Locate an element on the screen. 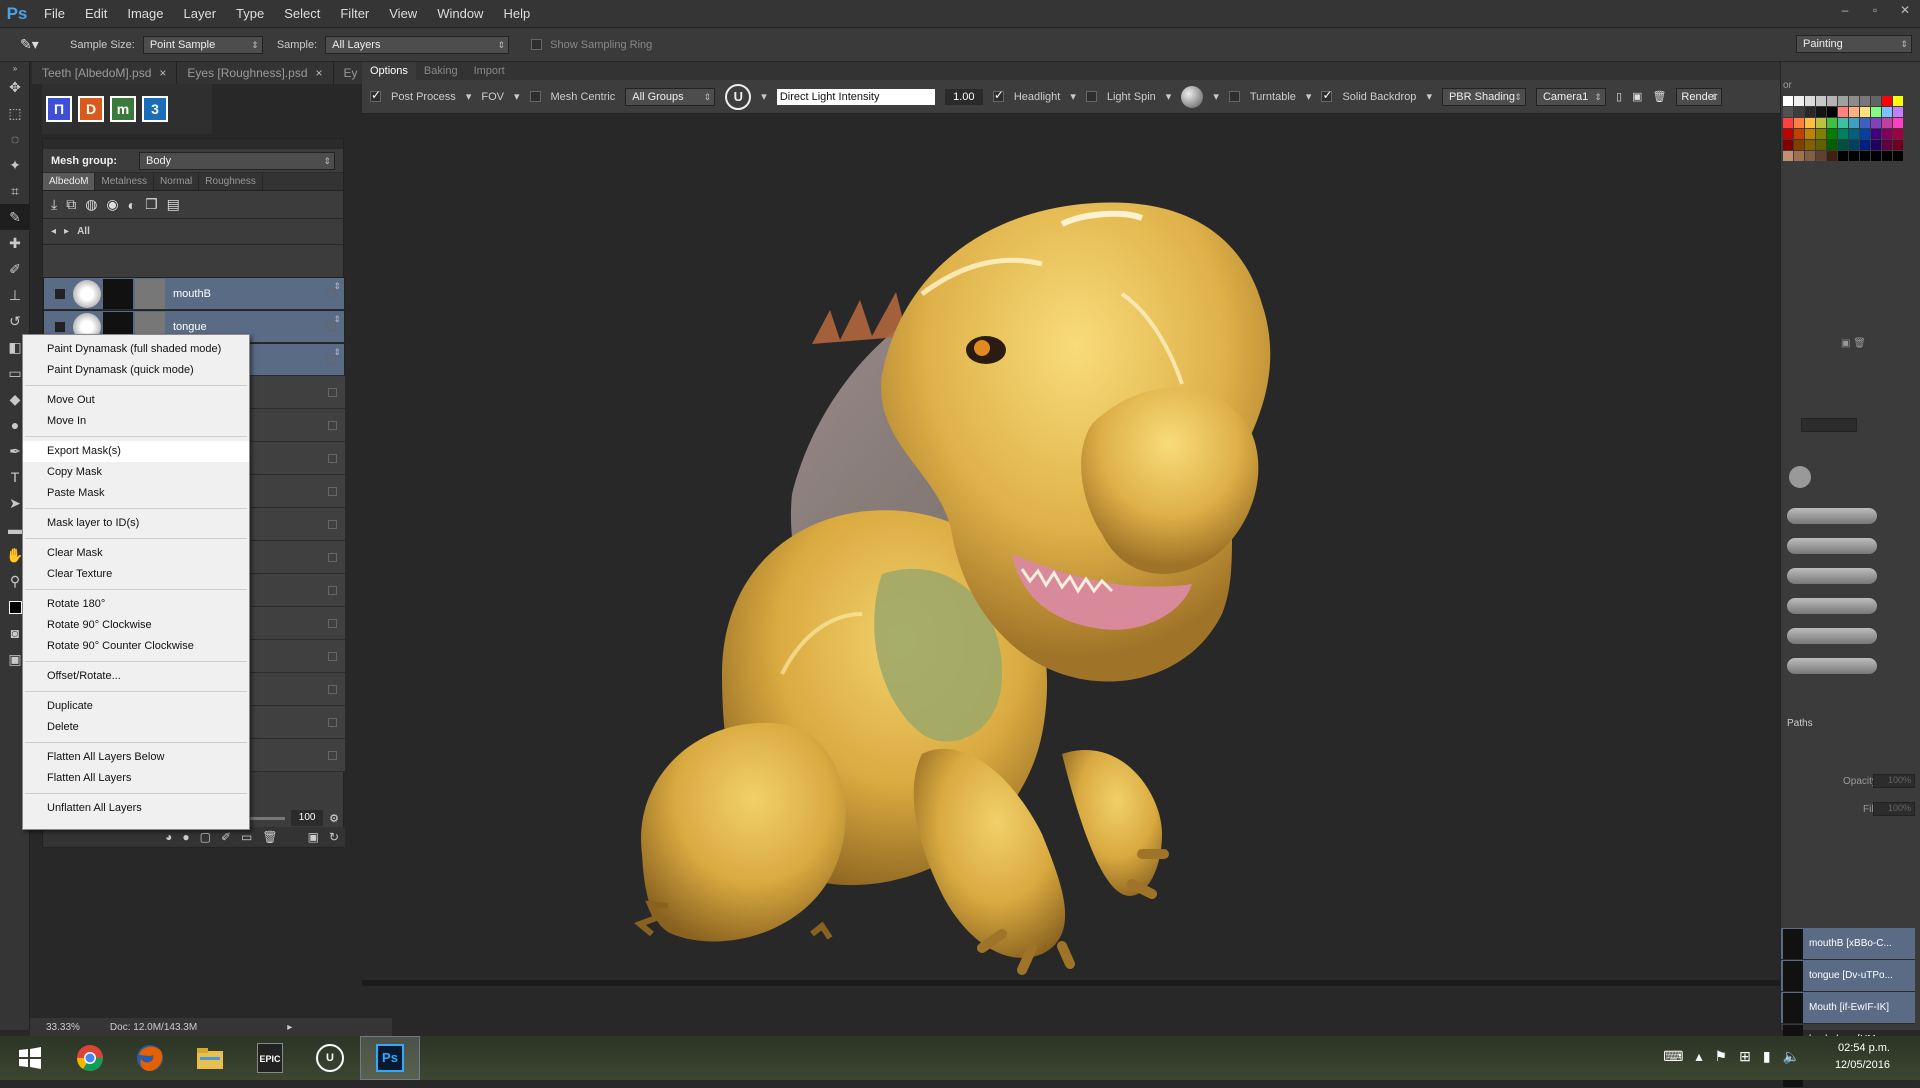 The width and height of the screenshot is (1920, 1088). menu-item-clear-texture: Clear Texture is located at coordinates (136, 574).